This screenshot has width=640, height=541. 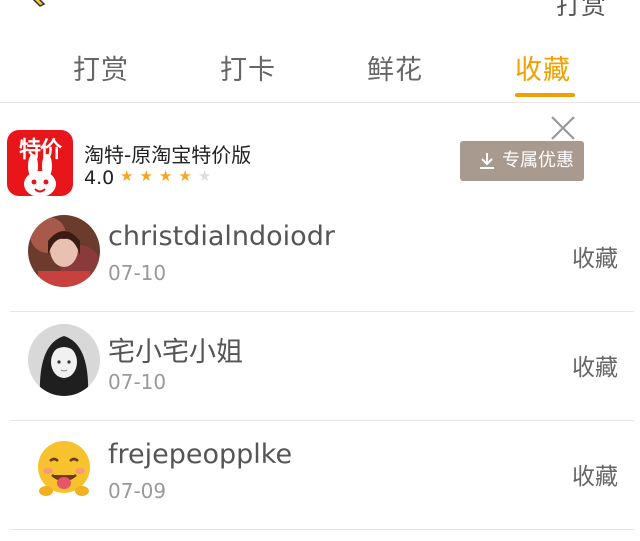 I want to click on ad-rating: 4.0, so click(x=99, y=178).